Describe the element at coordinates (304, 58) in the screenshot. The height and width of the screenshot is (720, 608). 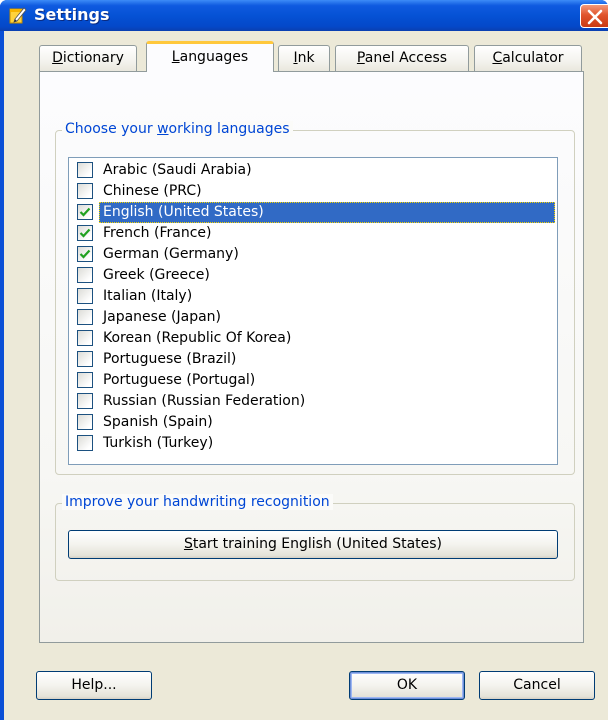
I see `tab-ink: Ink` at that location.